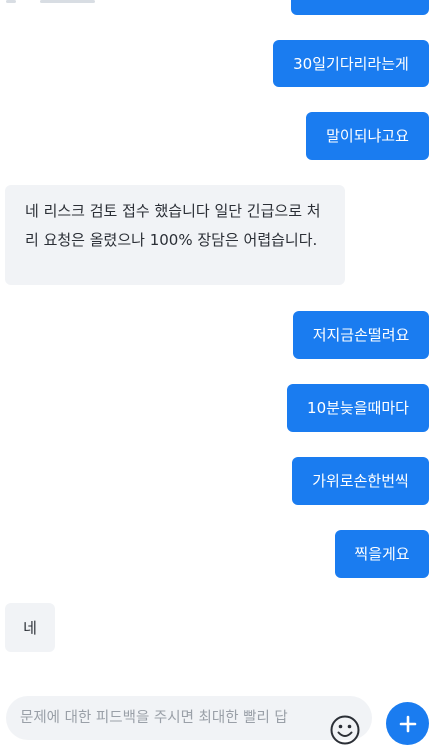  I want to click on message-text: 가위로손한번씩, so click(360, 481).